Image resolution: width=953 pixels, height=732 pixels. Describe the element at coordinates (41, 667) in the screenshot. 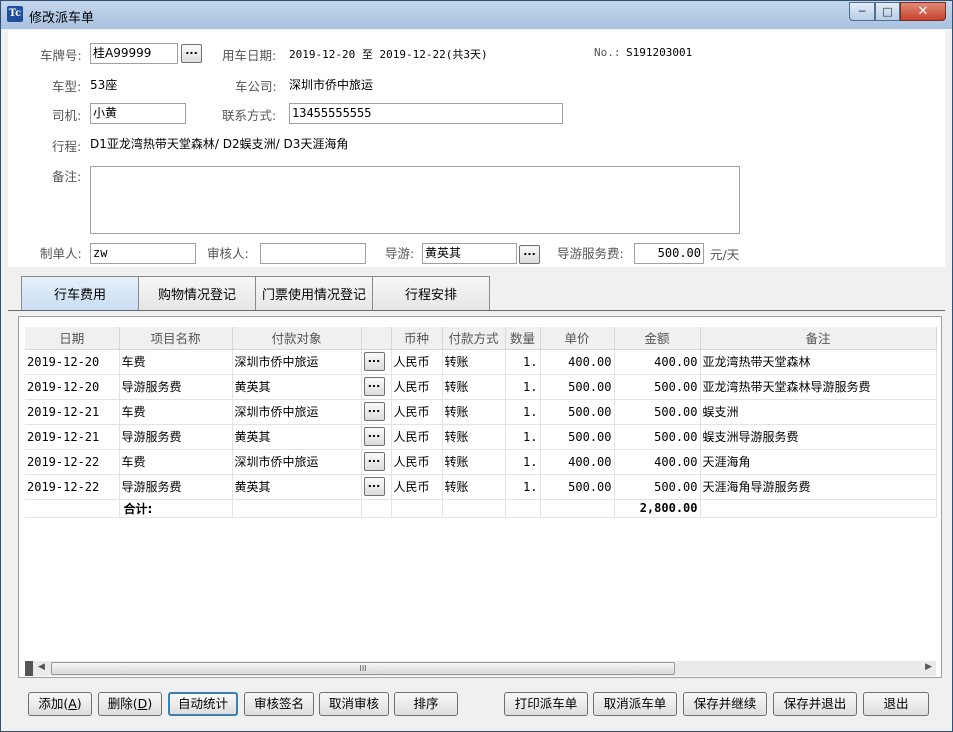

I see `scroll-left-arrow-icon: ◀` at that location.